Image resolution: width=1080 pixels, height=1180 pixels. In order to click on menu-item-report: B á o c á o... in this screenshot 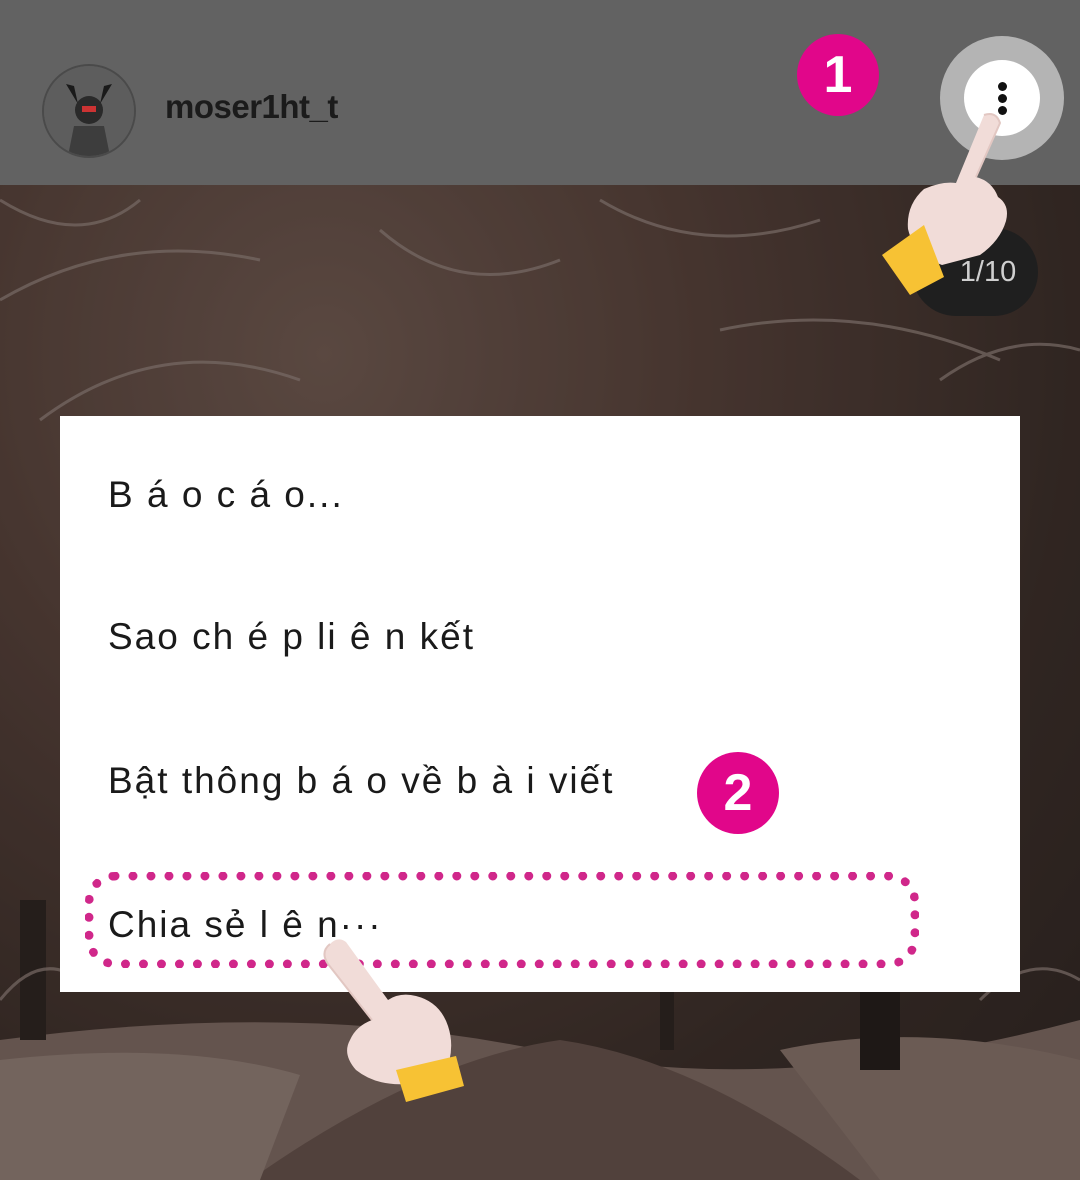, I will do `click(226, 495)`.